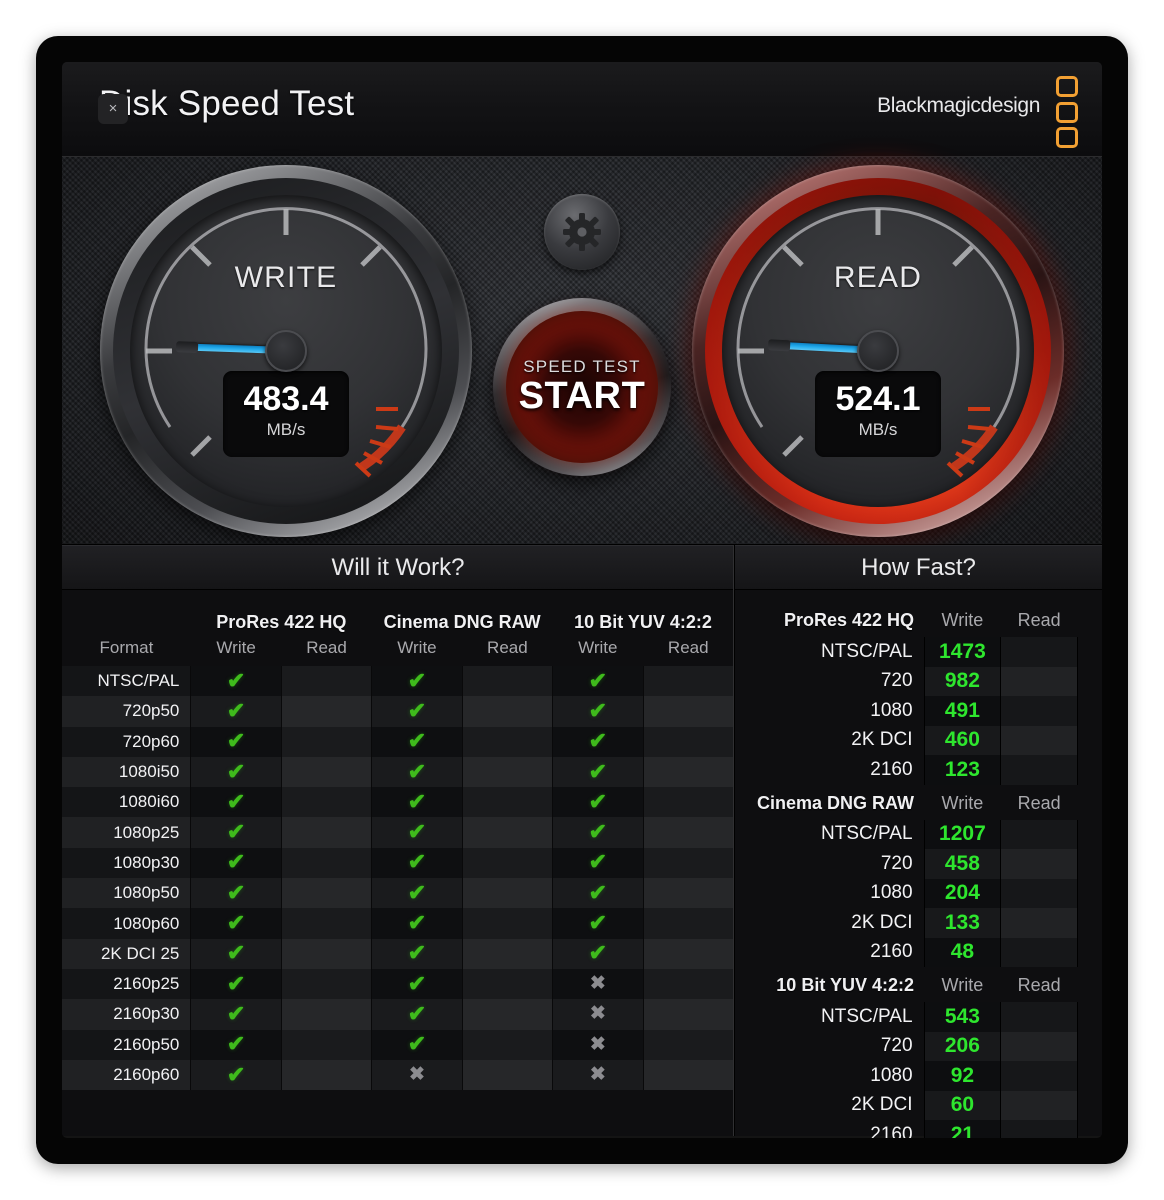 This screenshot has height=1200, width=1164. I want to click on speed-test-start-button: SPEED TEST START, so click(582, 387).